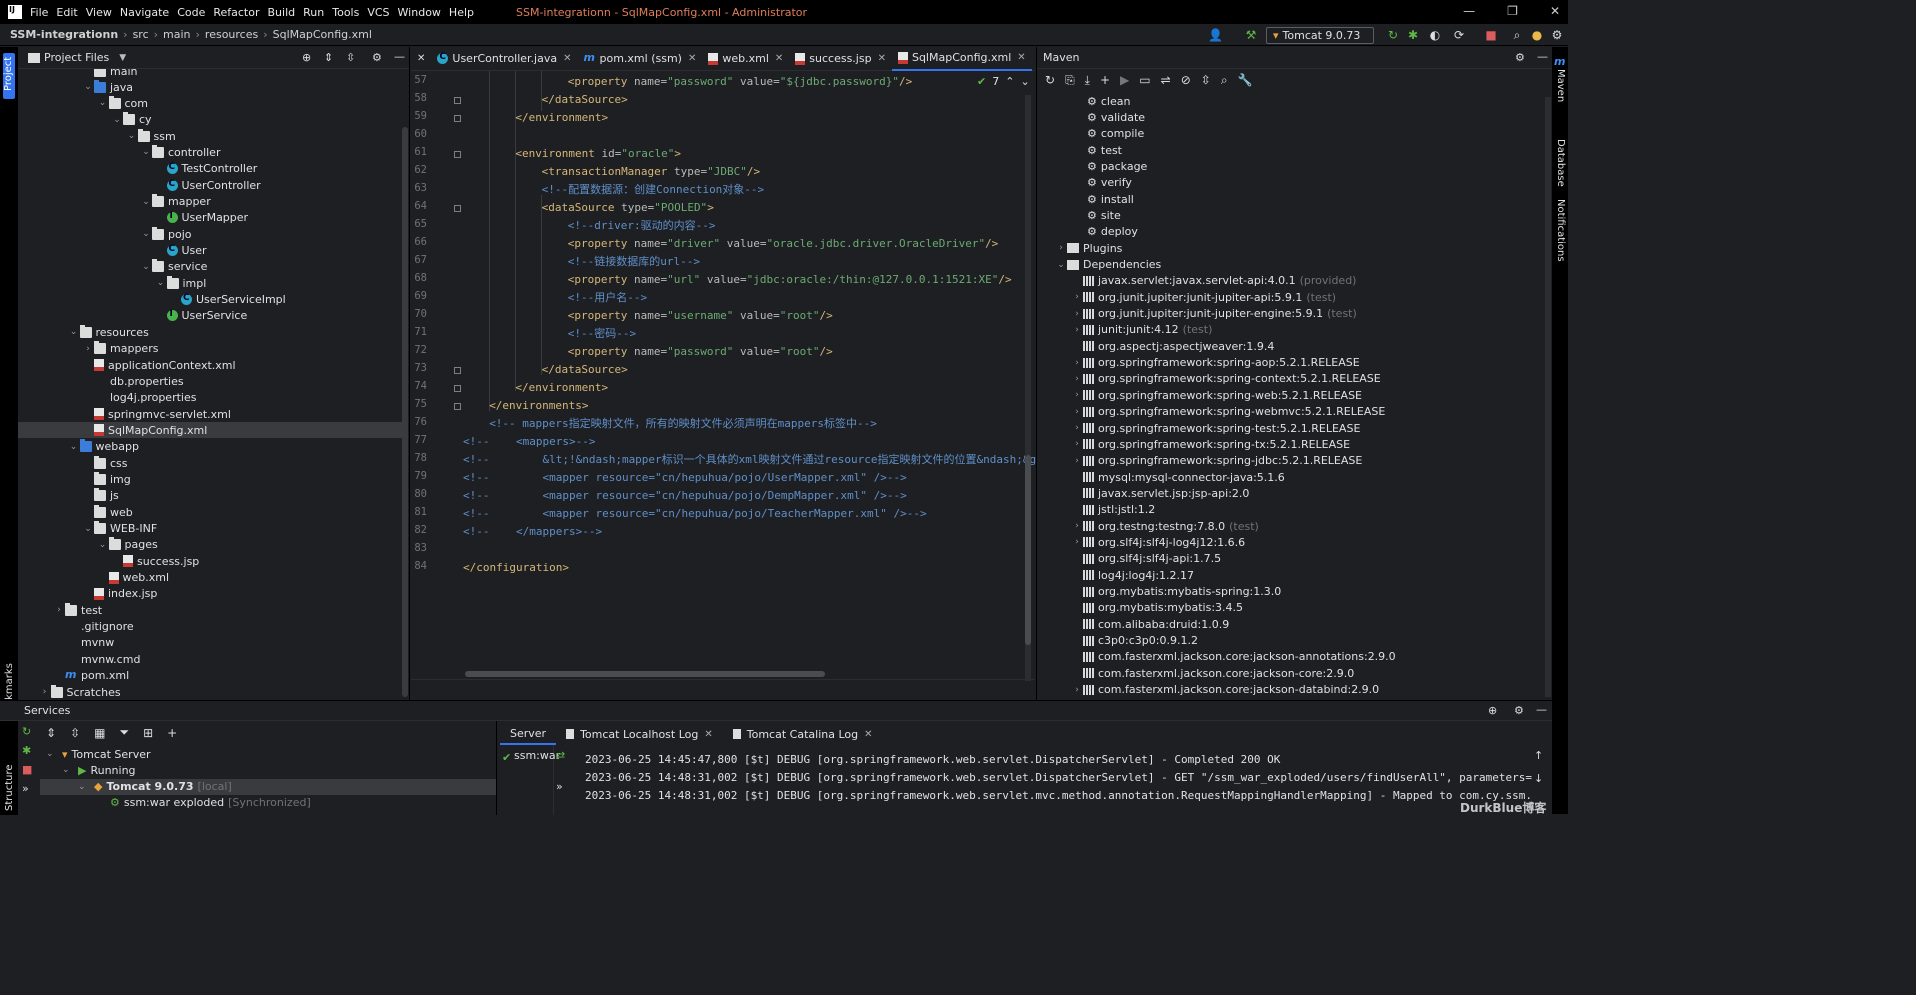 This screenshot has width=1916, height=995. I want to click on project-tree-item: index.jsp, so click(210, 594).